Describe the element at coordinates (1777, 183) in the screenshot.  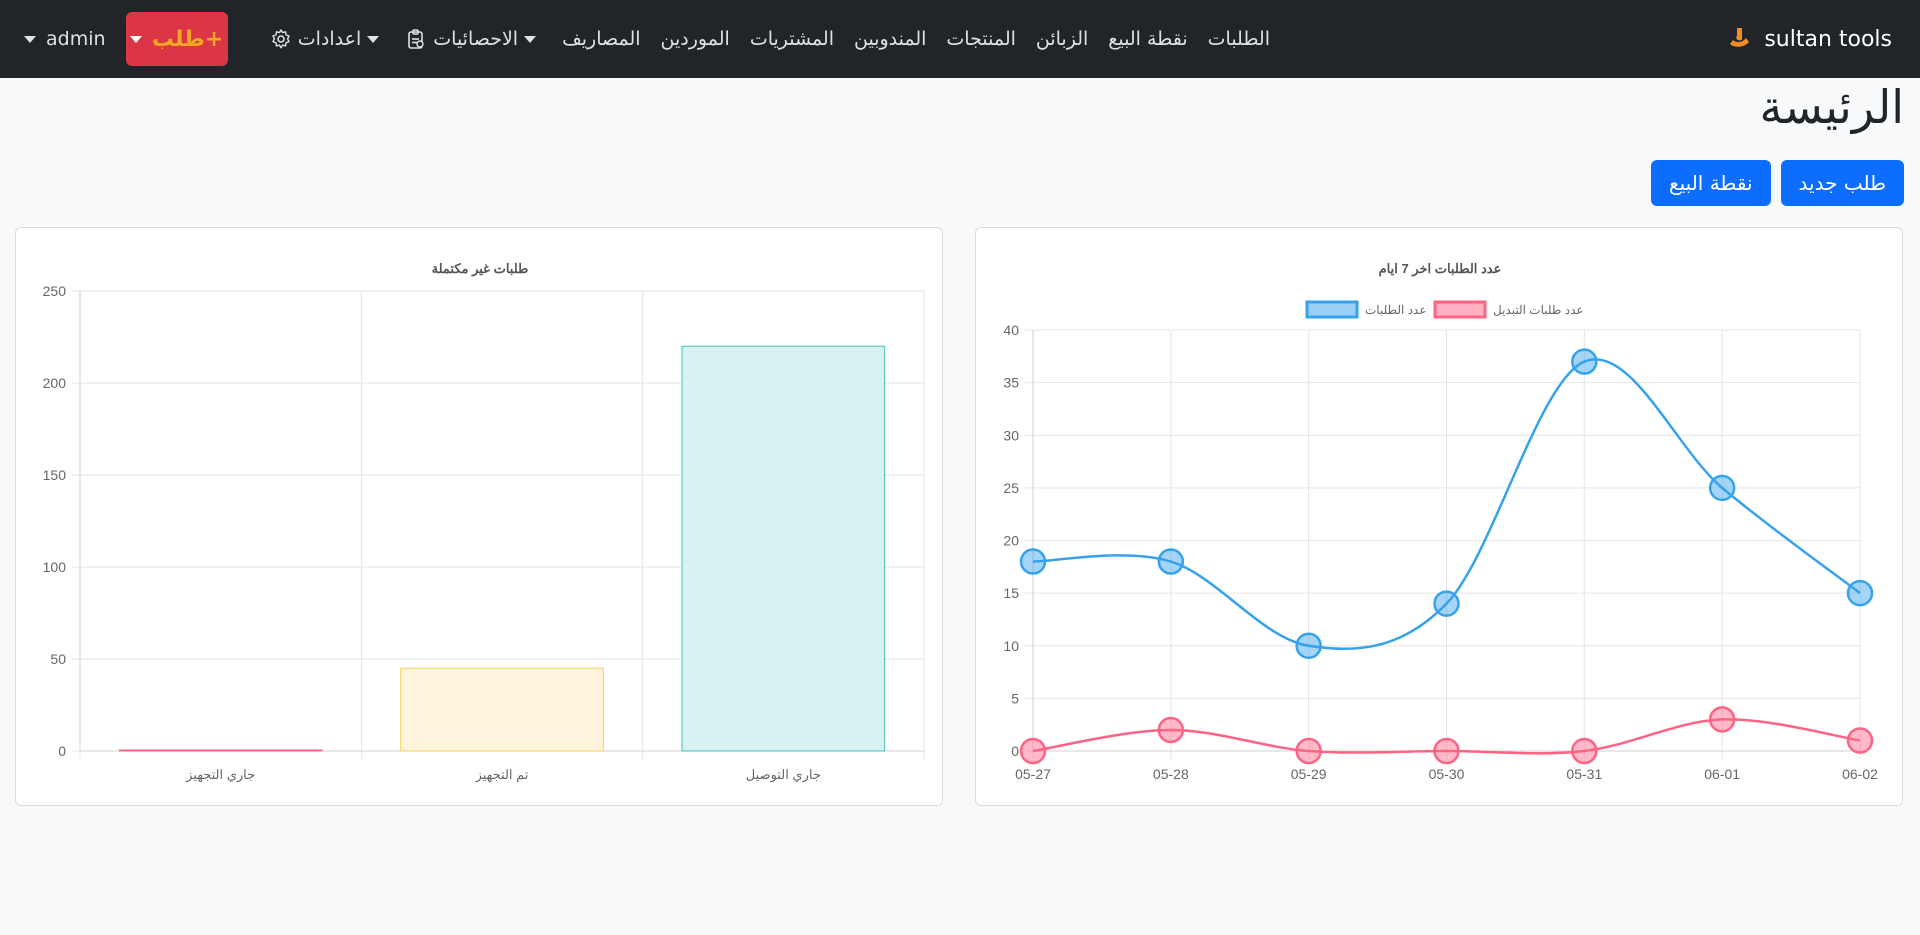
I see `page-actions: طلب جديد نقطة البيع` at that location.